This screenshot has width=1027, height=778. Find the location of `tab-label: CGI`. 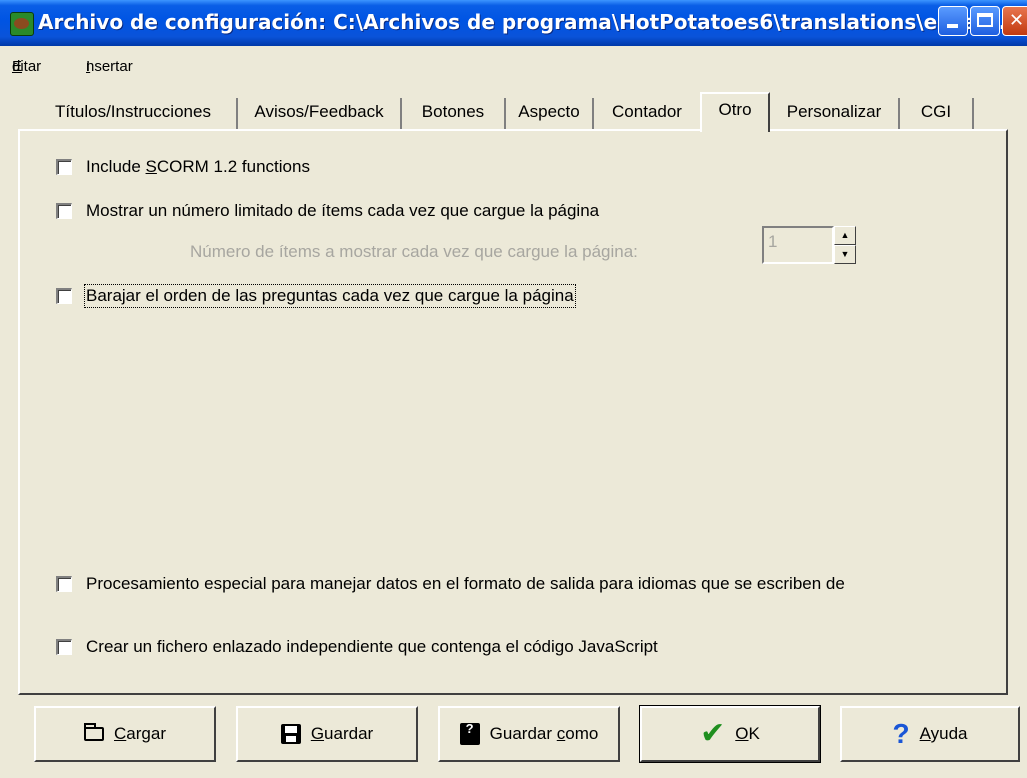

tab-label: CGI is located at coordinates (936, 111).